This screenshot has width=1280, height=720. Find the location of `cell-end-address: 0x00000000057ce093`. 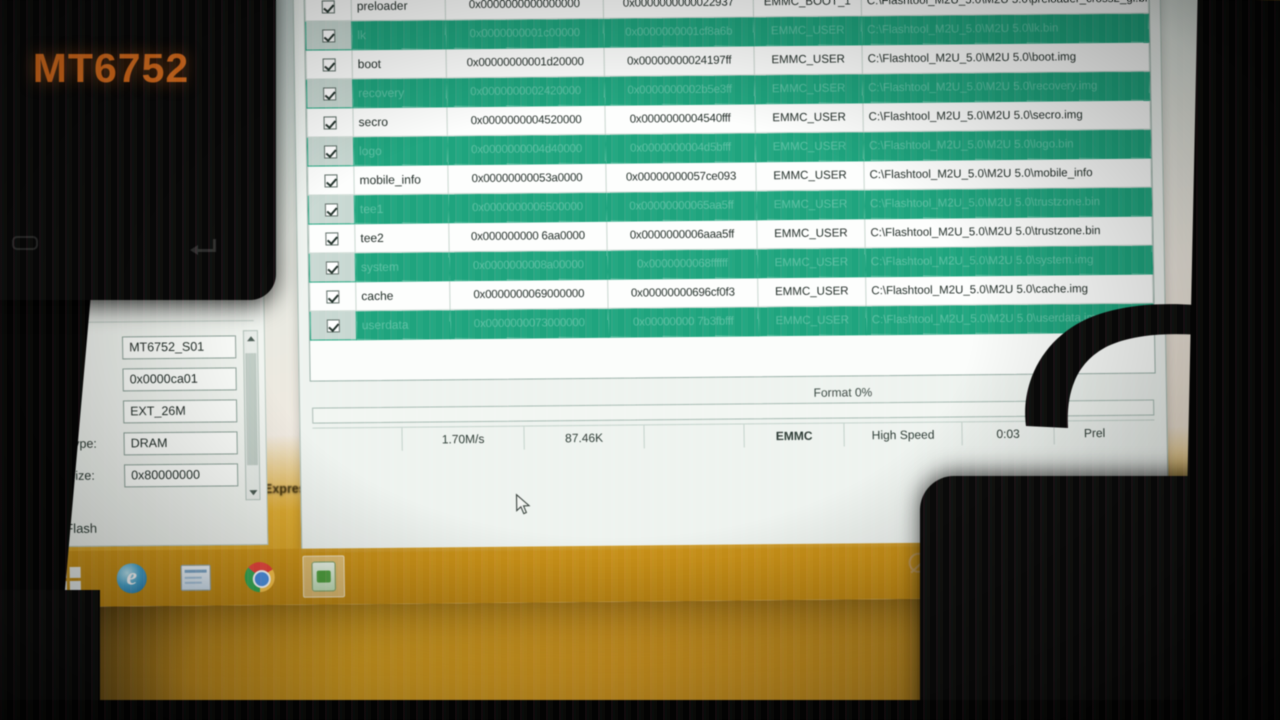

cell-end-address: 0x00000000057ce093 is located at coordinates (681, 177).